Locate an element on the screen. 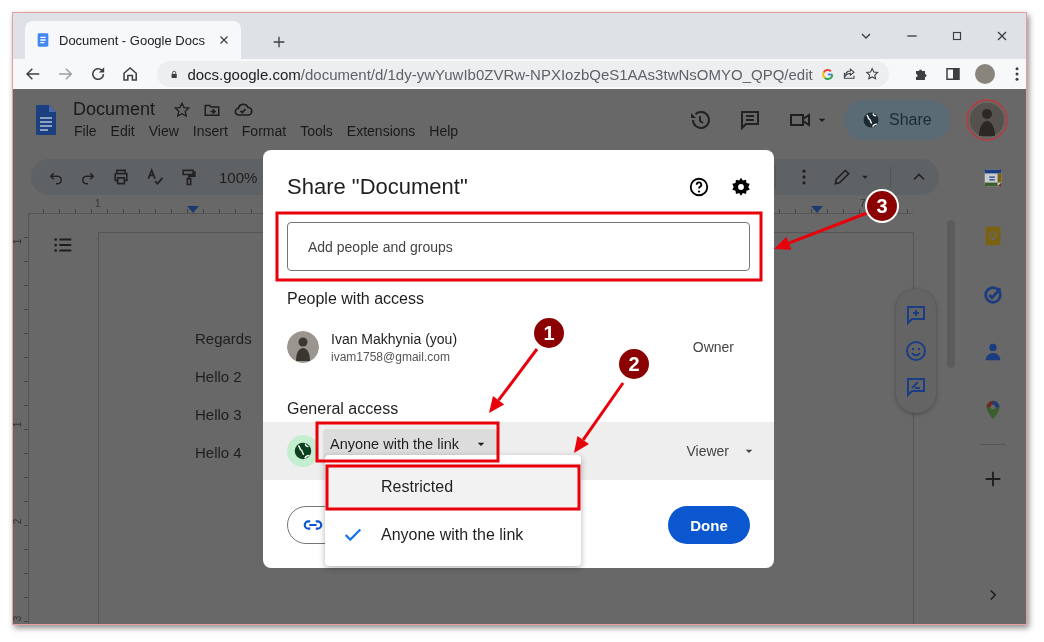 Image resolution: width=1044 pixels, height=642 pixels. tab-title: Document - Google Docs is located at coordinates (132, 40).